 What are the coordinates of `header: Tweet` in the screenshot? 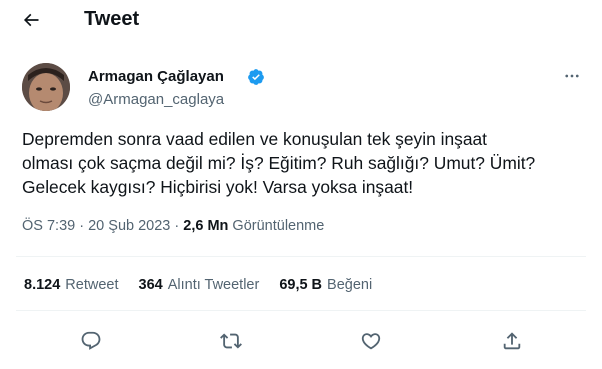 It's located at (301, 20).